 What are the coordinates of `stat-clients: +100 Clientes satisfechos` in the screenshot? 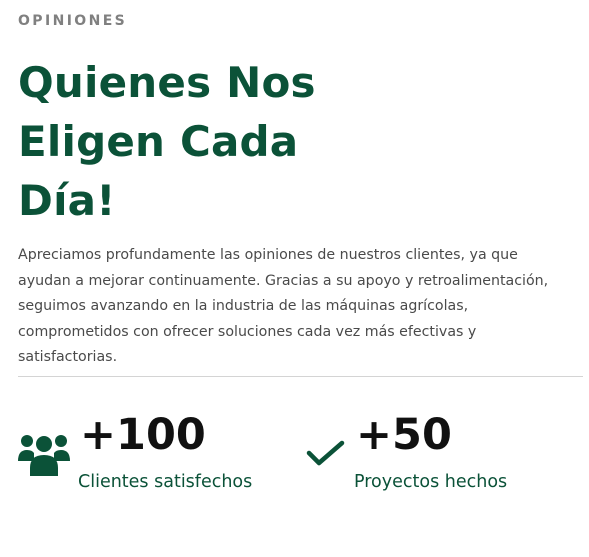 It's located at (153, 452).